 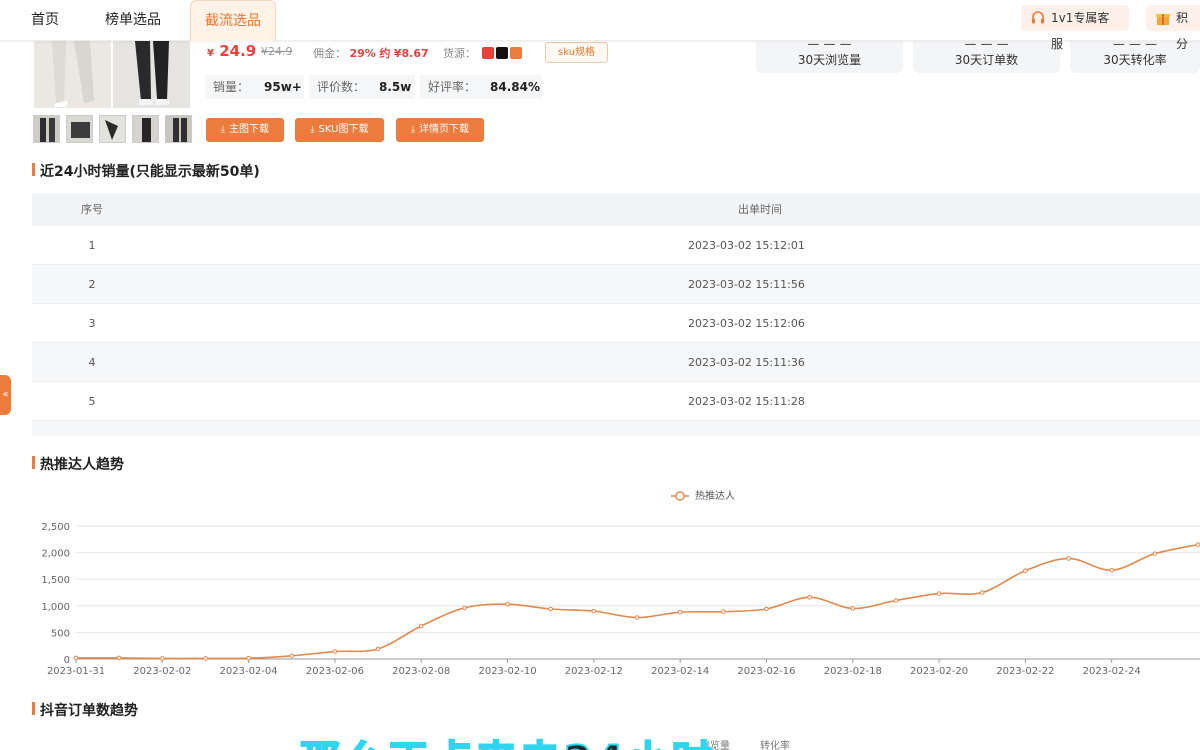 What do you see at coordinates (45, 20) in the screenshot?
I see `tab-home: 首页` at bounding box center [45, 20].